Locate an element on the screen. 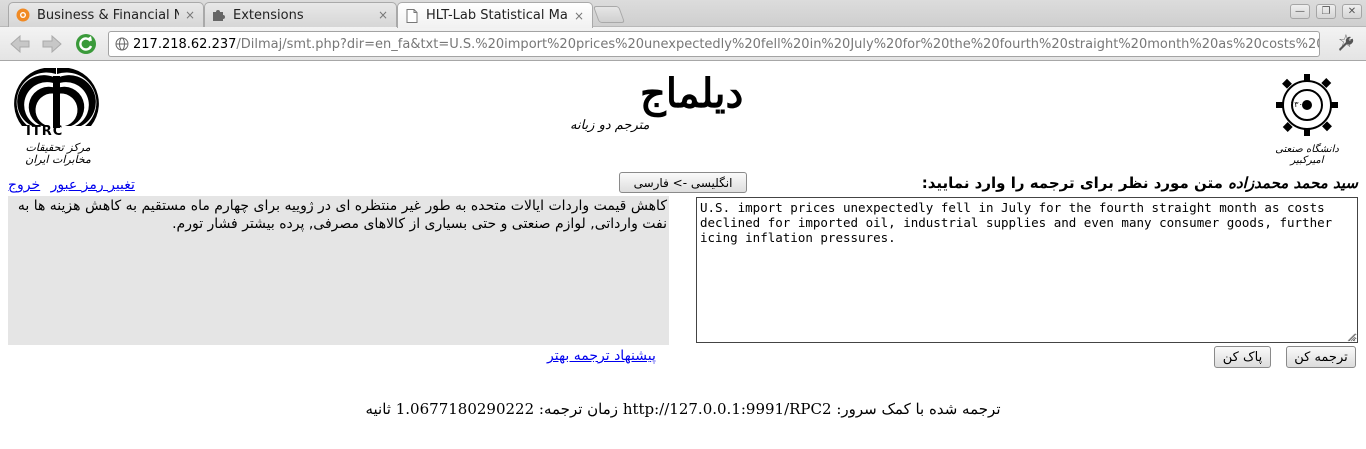  reload-icon is located at coordinates (86, 44).